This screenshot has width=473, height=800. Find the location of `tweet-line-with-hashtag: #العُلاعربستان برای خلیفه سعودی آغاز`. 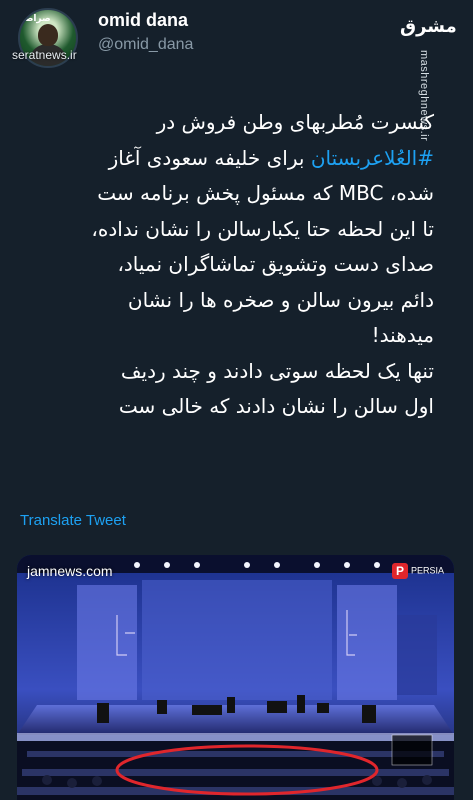

tweet-line-with-hashtag: #العُلاعربستان برای خلیفه سعودی آغاز is located at coordinates (224, 159).